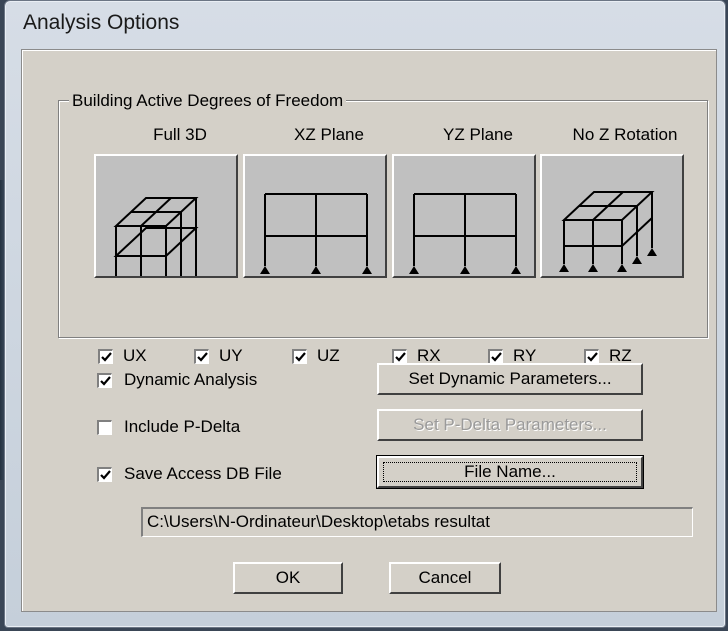 Image resolution: width=728 pixels, height=631 pixels. I want to click on uy-checkbox, so click(201, 356).